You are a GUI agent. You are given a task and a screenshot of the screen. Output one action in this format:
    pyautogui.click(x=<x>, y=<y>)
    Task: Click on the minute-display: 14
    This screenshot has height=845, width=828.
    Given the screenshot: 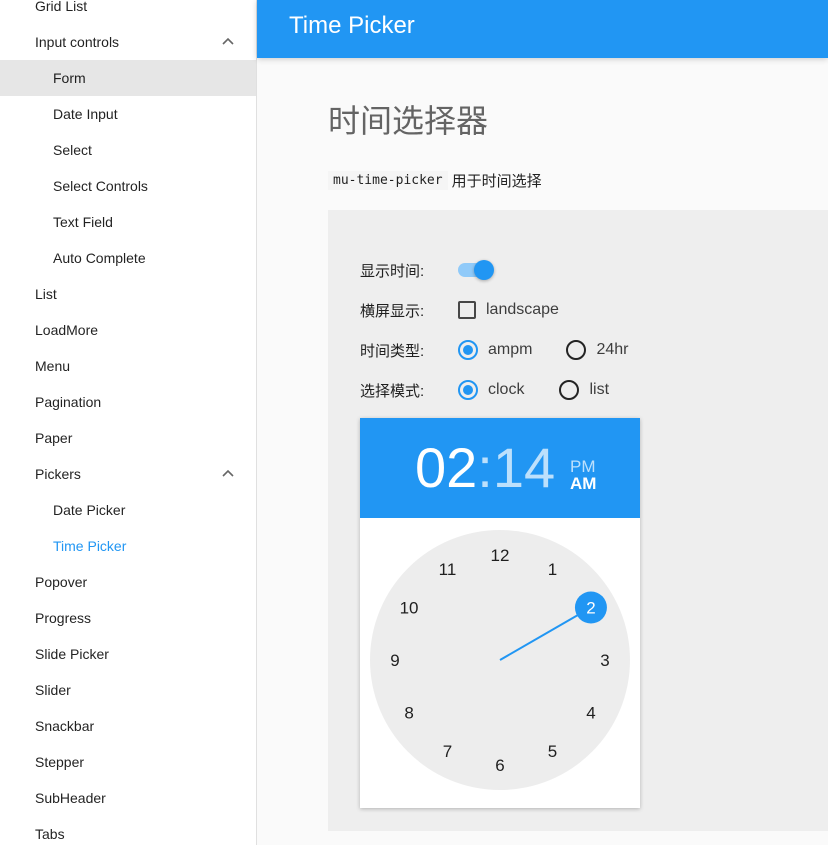 What is the action you would take?
    pyautogui.click(x=524, y=468)
    